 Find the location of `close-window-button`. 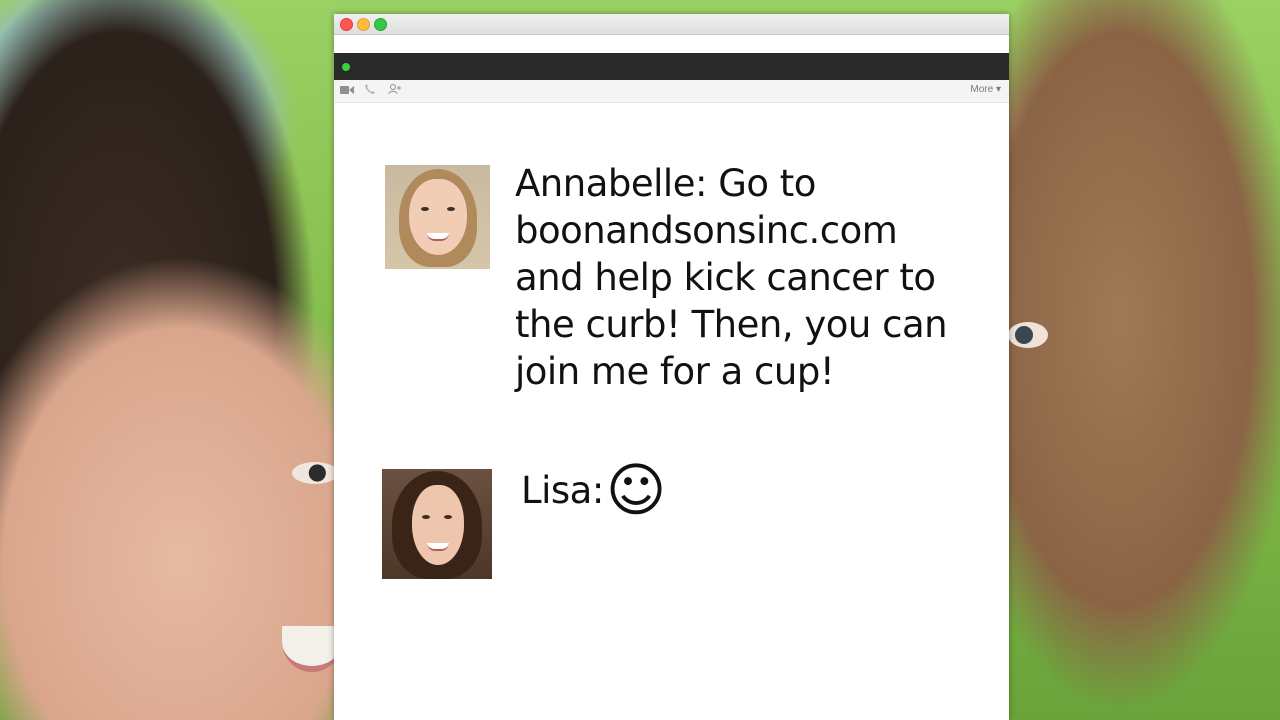

close-window-button is located at coordinates (346, 24).